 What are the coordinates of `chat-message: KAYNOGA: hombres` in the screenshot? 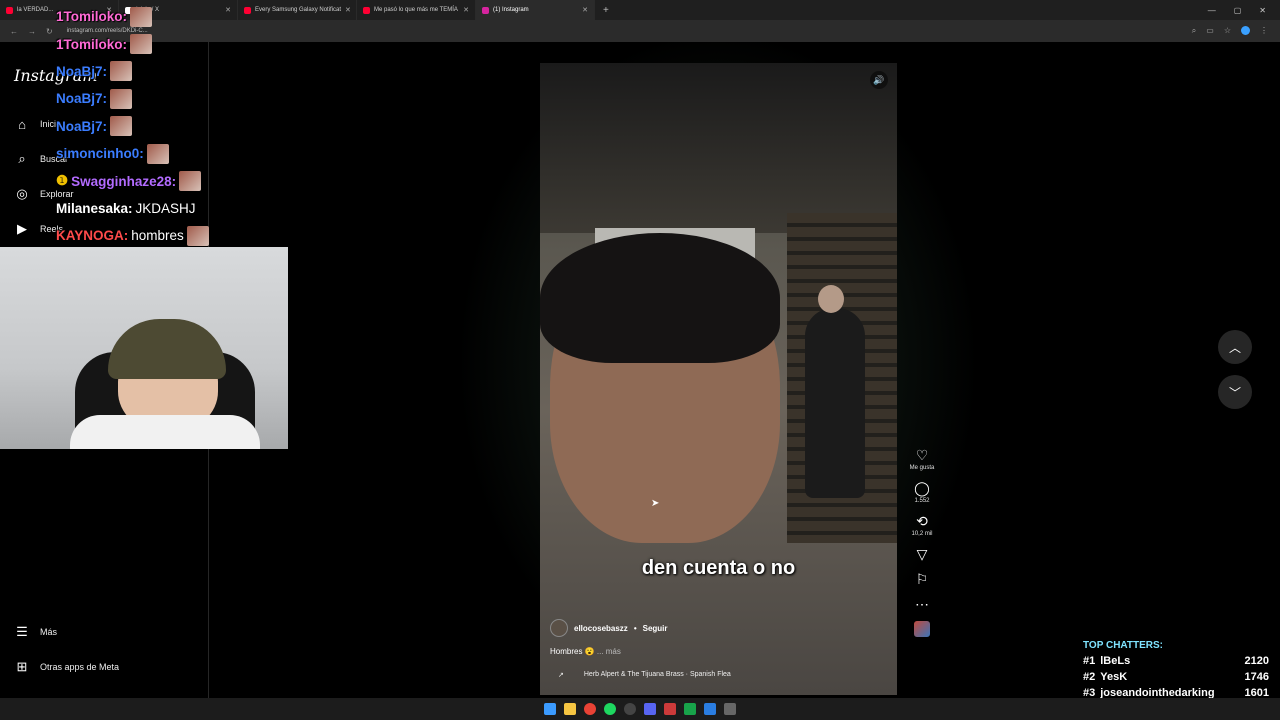 It's located at (171, 235).